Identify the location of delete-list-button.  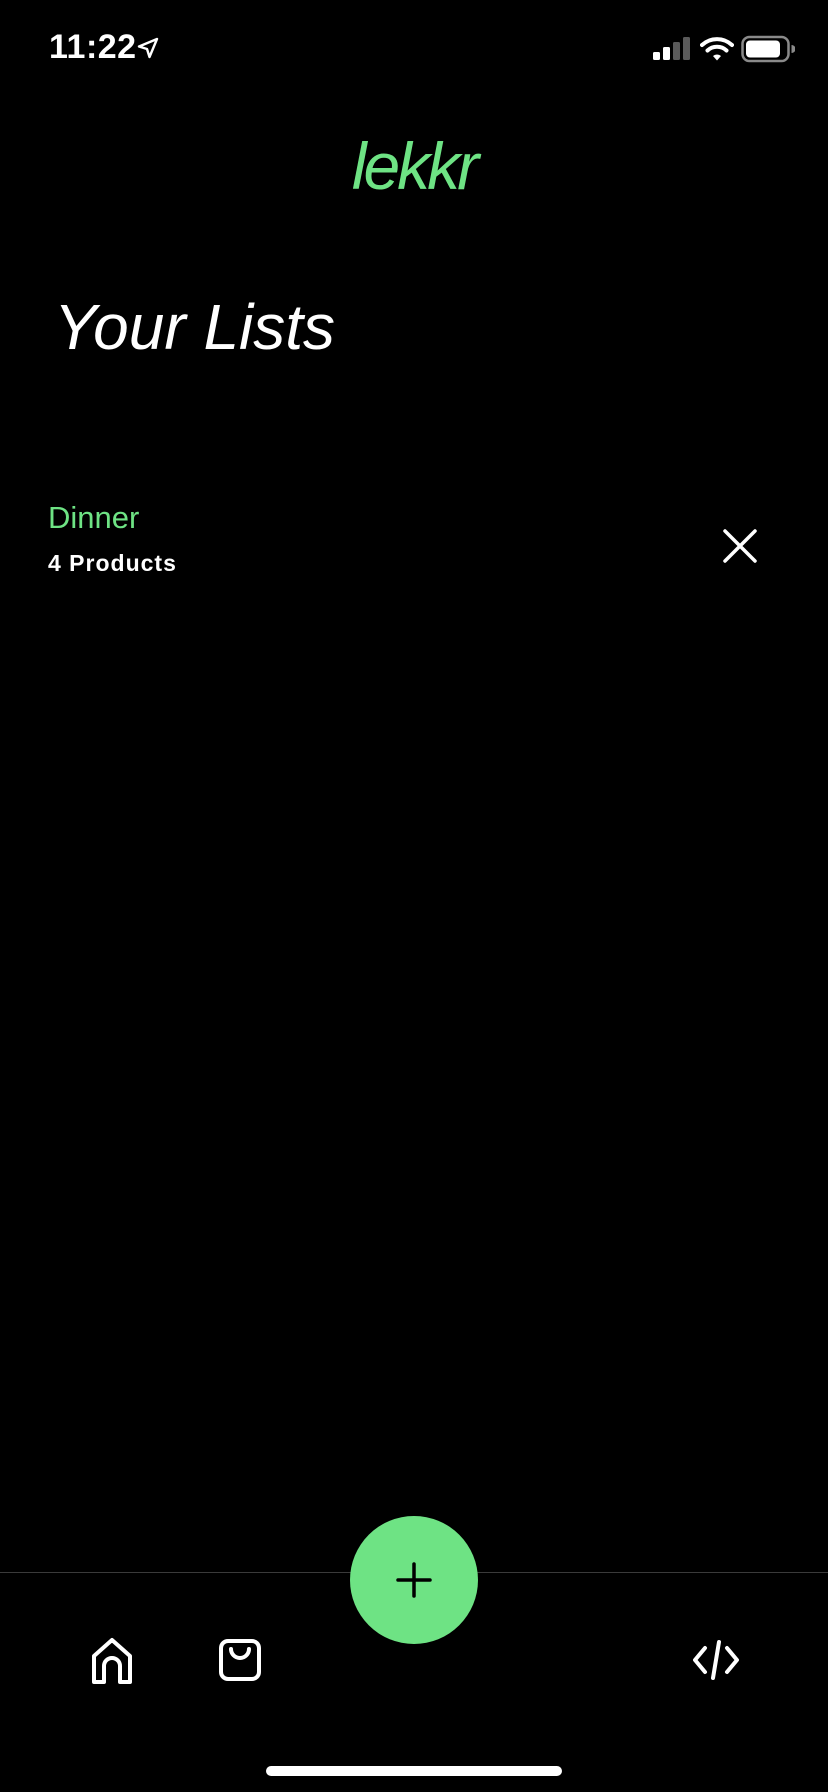
(740, 546).